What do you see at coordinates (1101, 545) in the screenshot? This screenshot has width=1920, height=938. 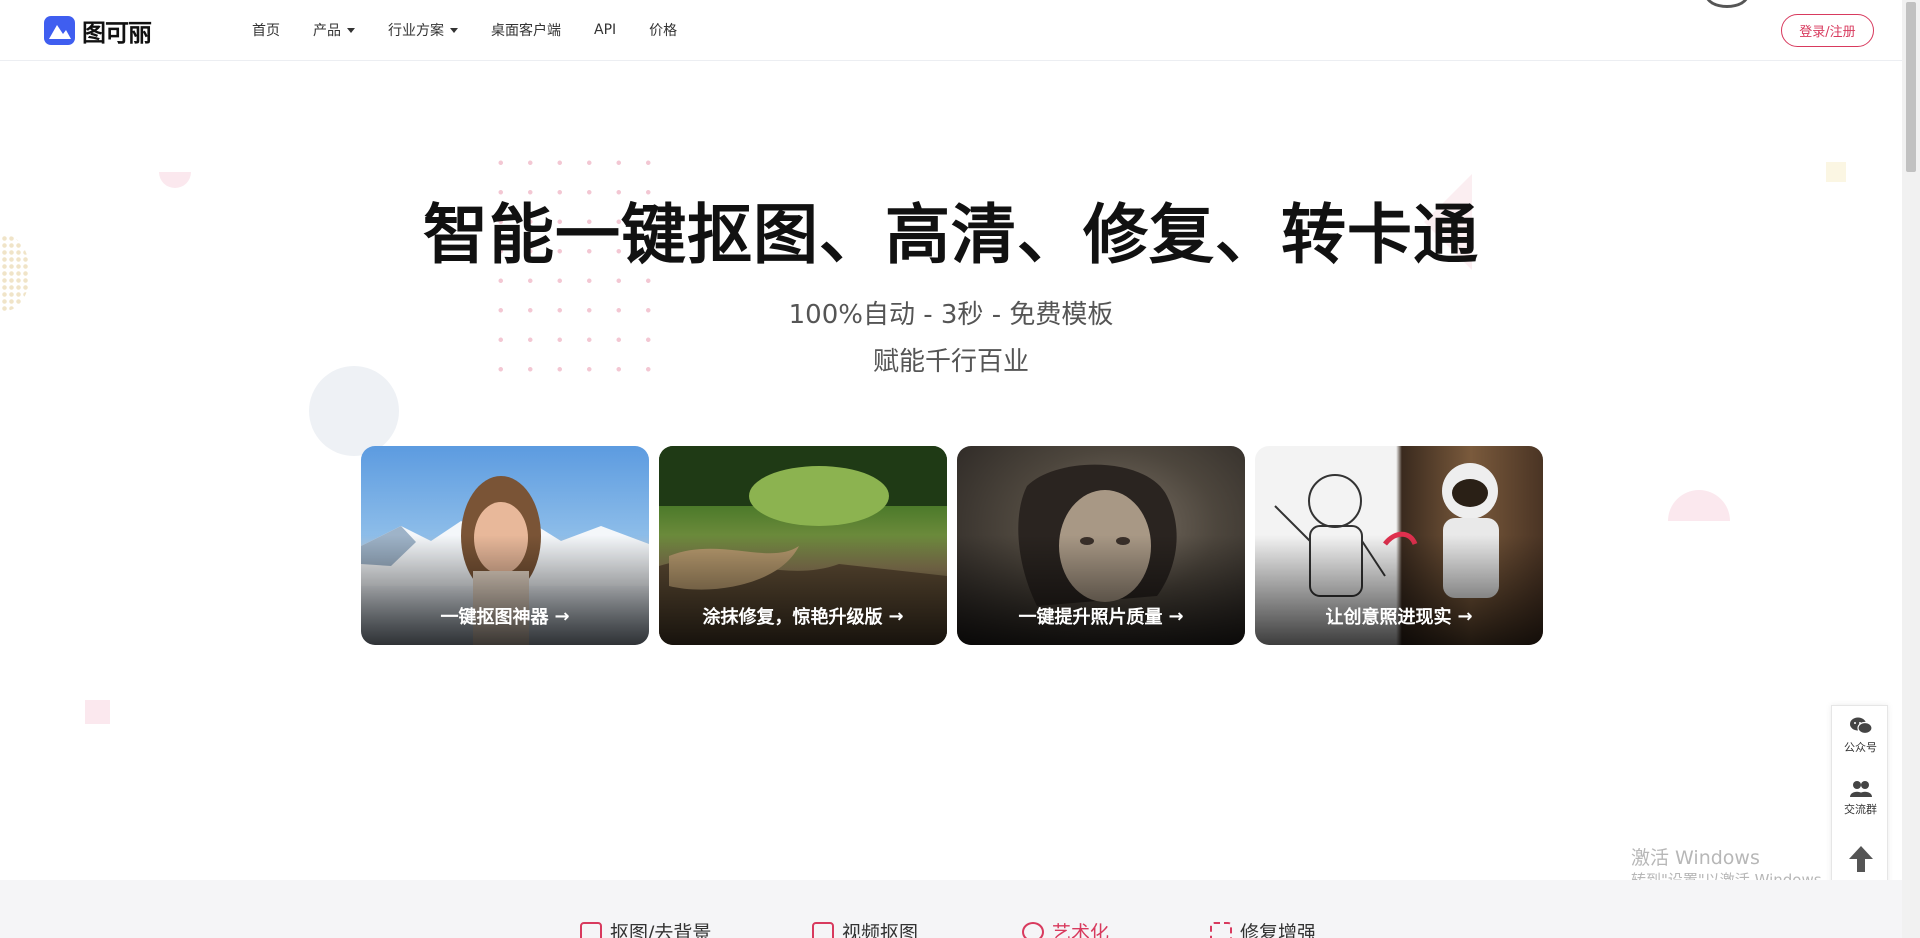 I see `card-photo-enhance: 一键提升照片质量 →` at bounding box center [1101, 545].